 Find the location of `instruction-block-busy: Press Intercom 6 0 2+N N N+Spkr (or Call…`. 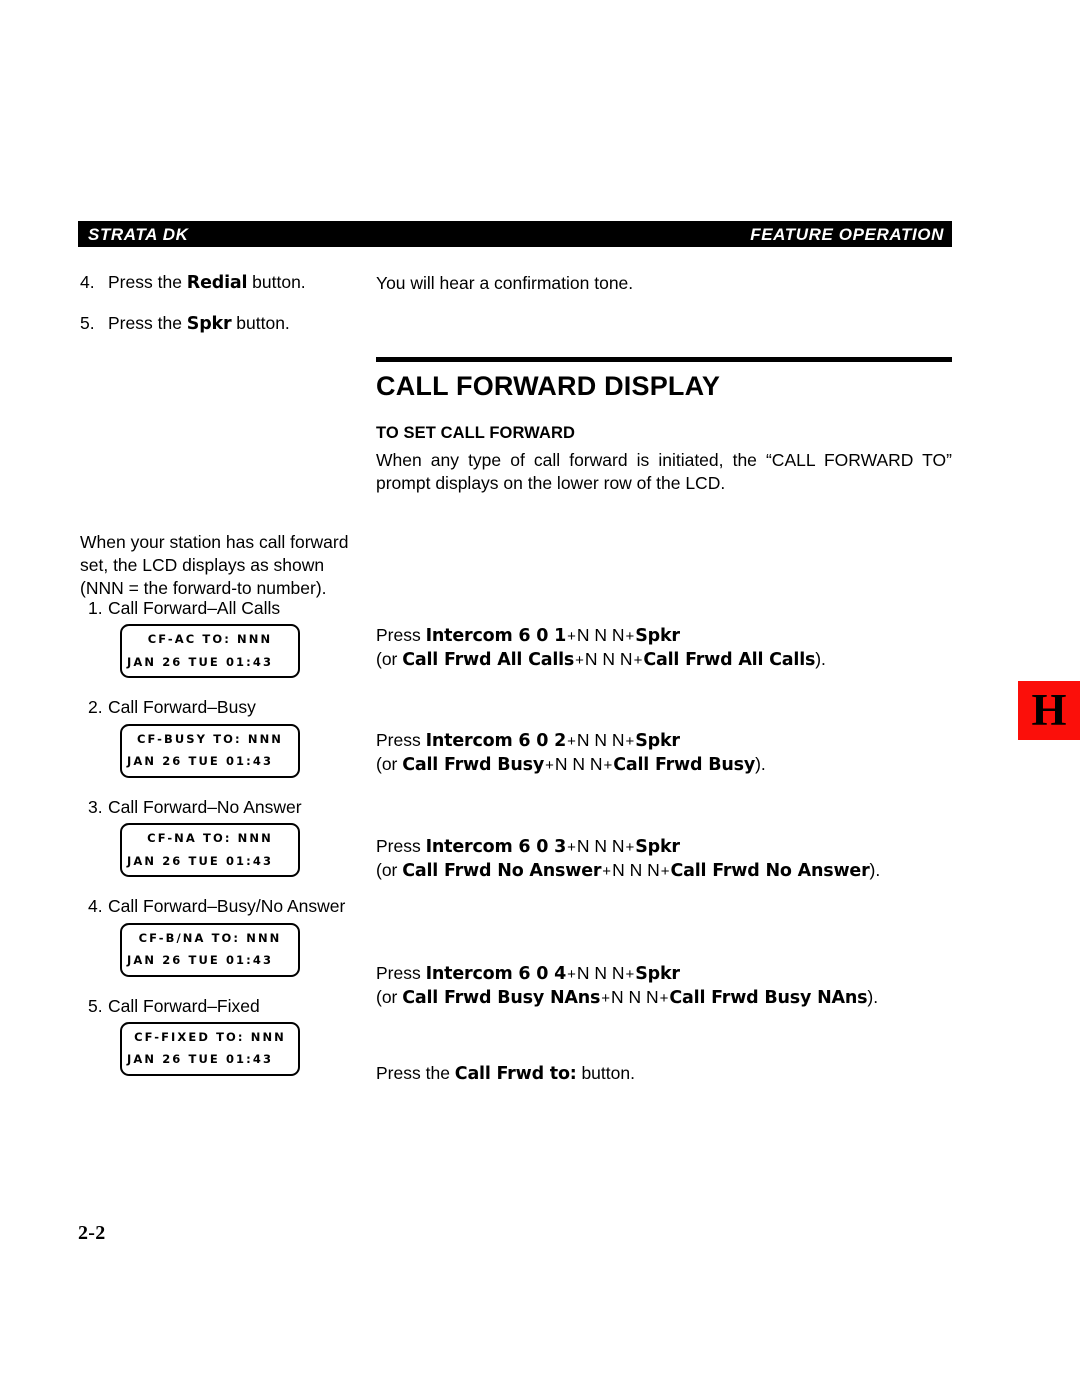

instruction-block-busy: Press Intercom 6 0 2+N N N+Spkr (or Call… is located at coordinates (676, 753).